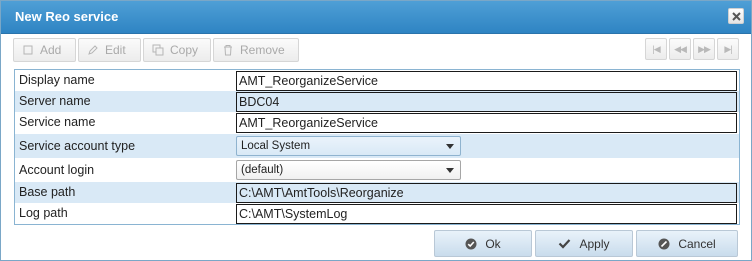 The image size is (752, 261). Describe the element at coordinates (115, 50) in the screenshot. I see `edit-label: Edit` at that location.